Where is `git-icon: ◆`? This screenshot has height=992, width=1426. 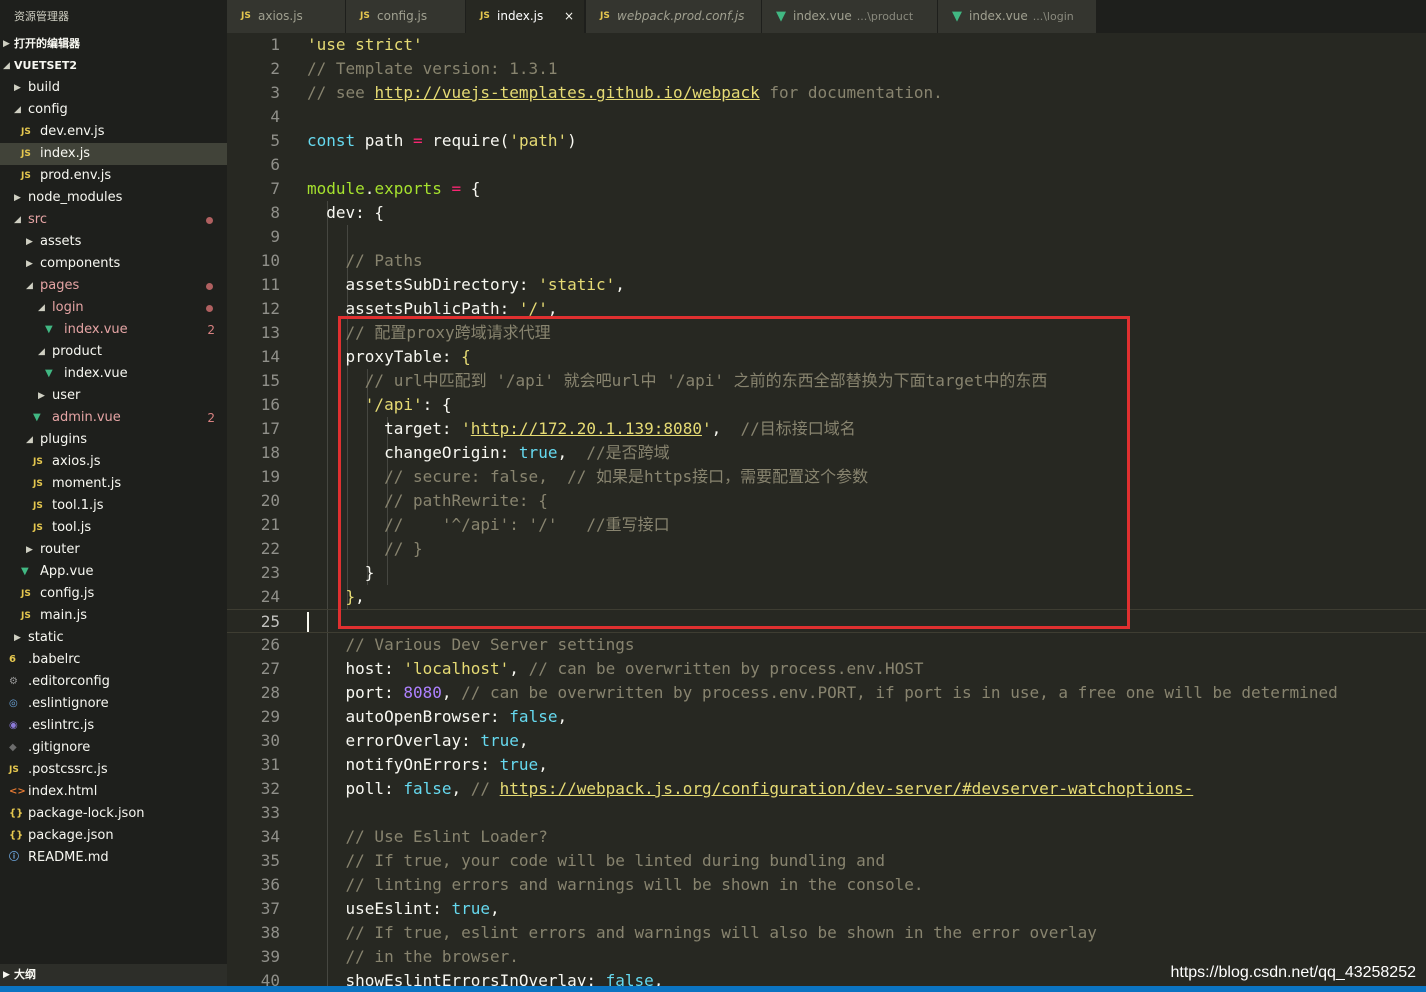 git-icon: ◆ is located at coordinates (13, 747).